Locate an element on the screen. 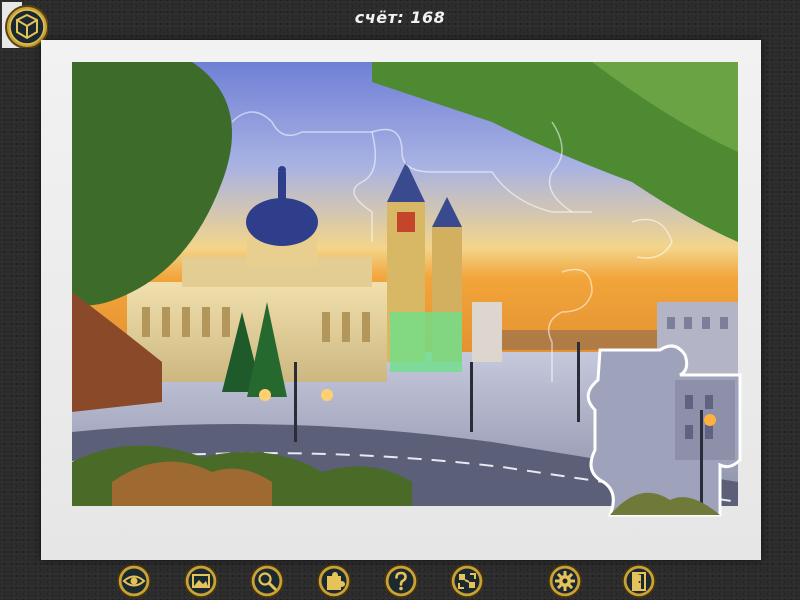  magnifier-icon is located at coordinates (267, 581).